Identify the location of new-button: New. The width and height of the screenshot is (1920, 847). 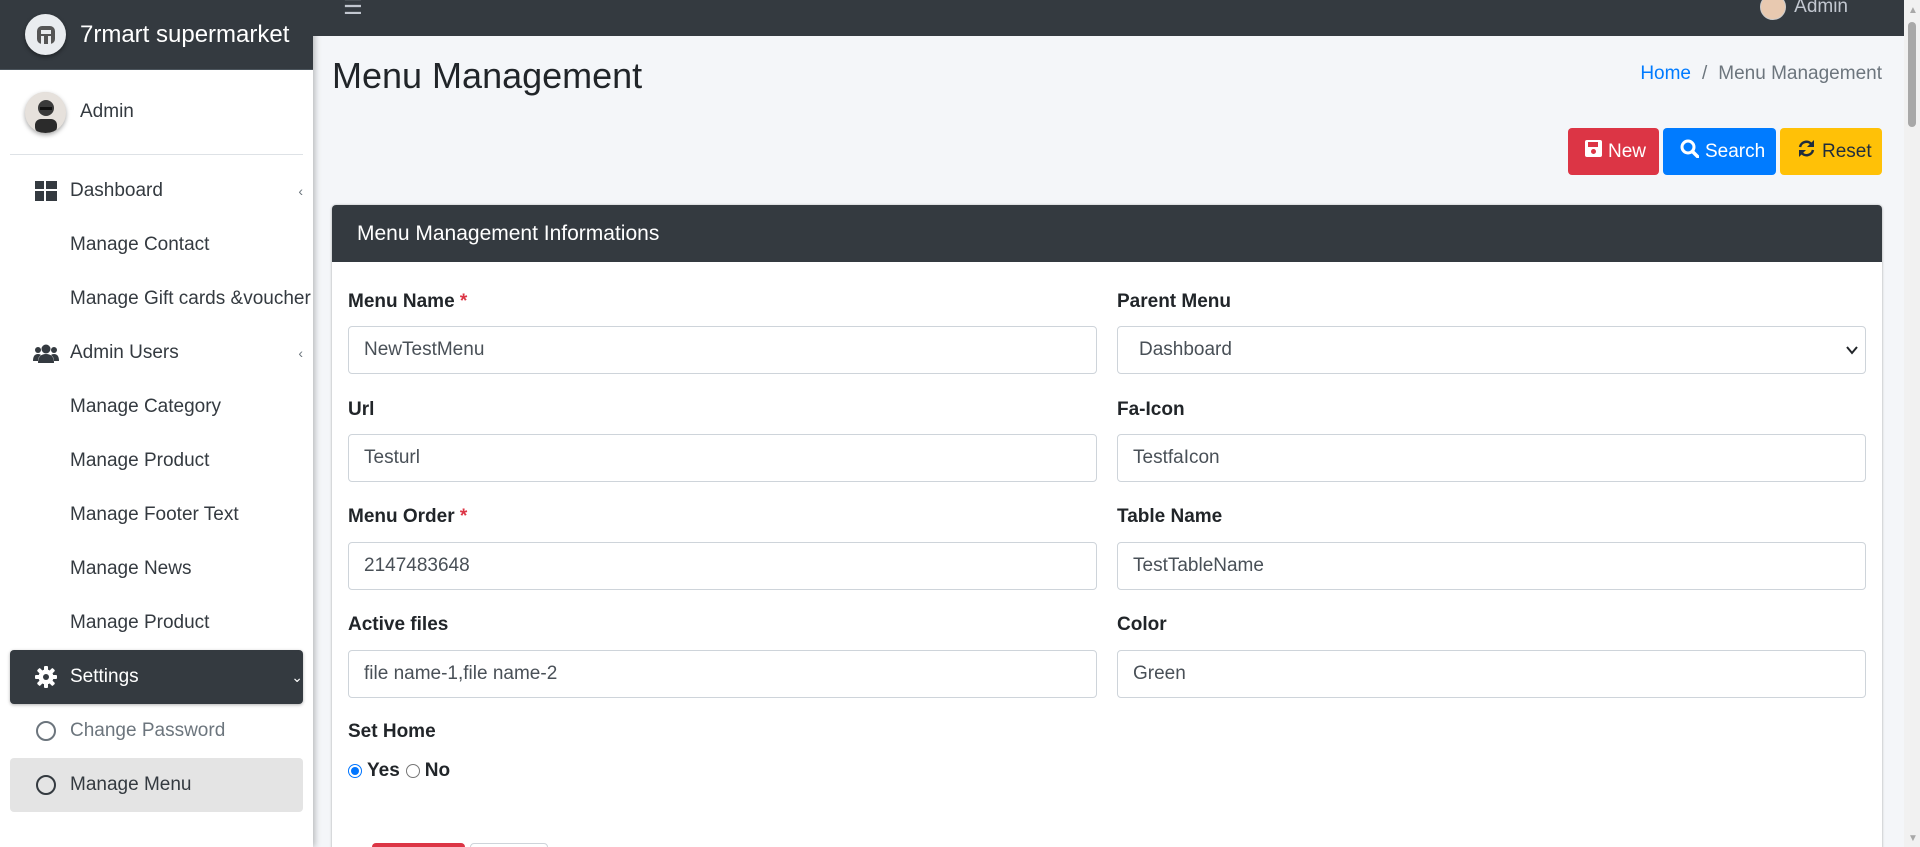
(1613, 151).